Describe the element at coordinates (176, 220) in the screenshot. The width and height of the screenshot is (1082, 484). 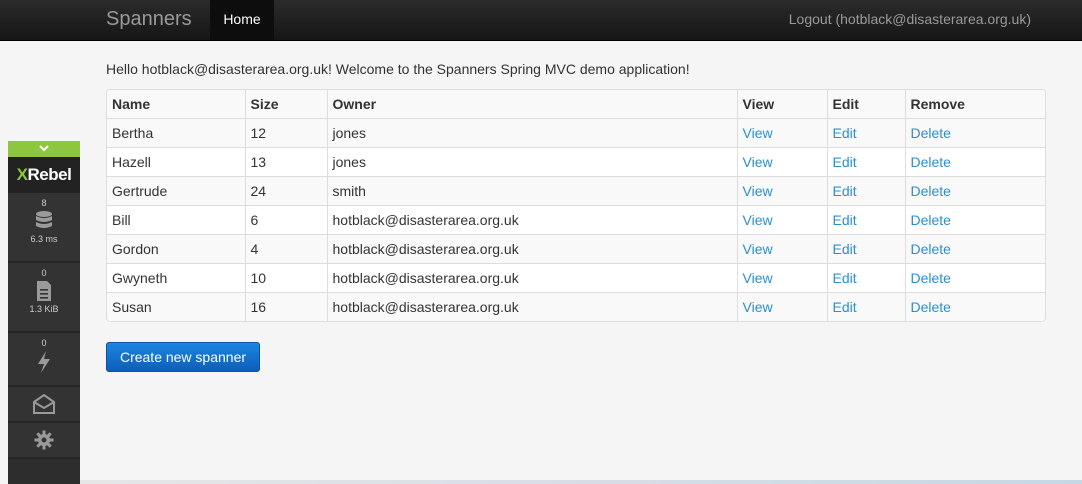
I see `cell-name: Bill` at that location.